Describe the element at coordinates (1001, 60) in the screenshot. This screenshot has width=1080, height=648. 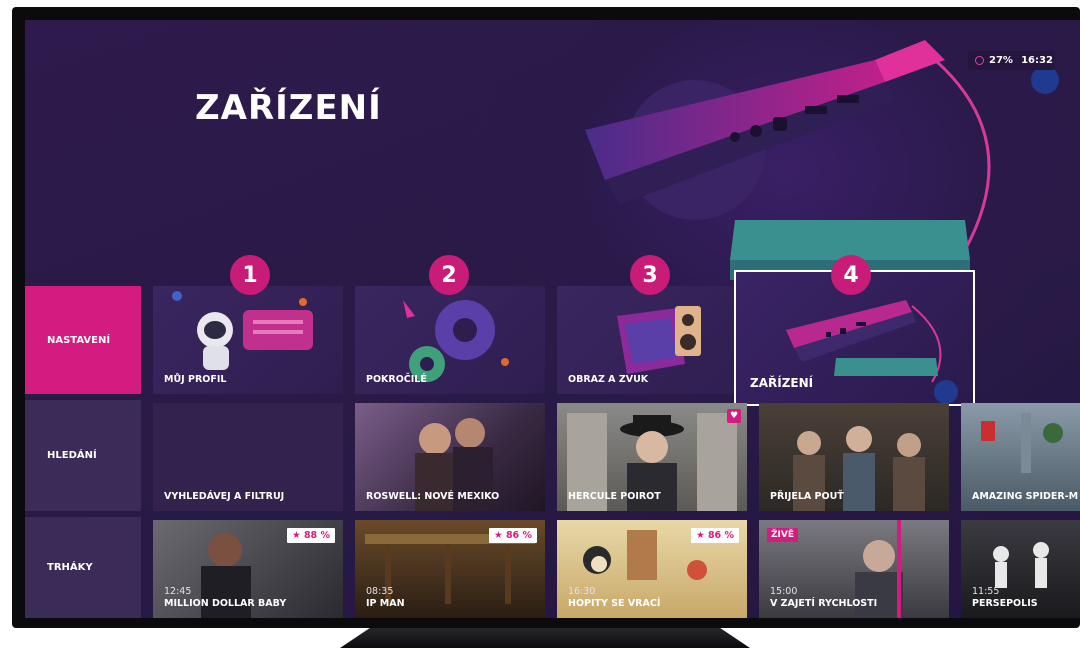
I see `battery-level: 27%` at that location.